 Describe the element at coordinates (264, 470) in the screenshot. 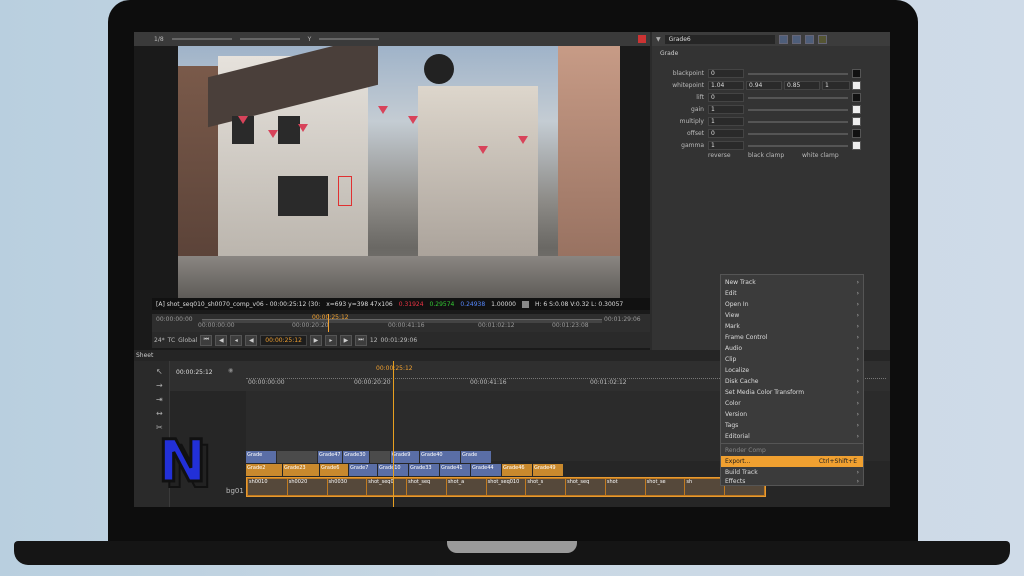

I see `effect-clip: Grade2` at that location.